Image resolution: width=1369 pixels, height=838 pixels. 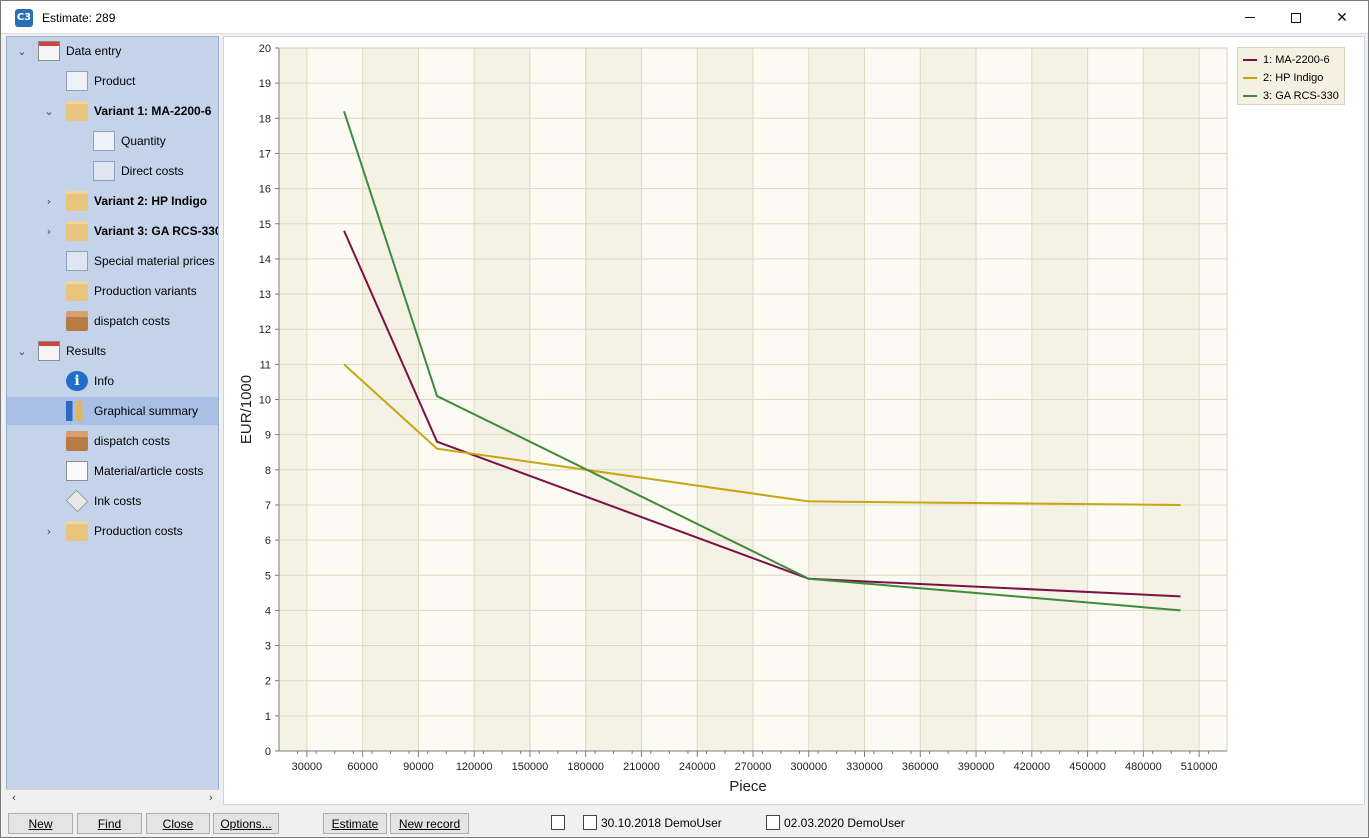 I want to click on app-logo-icon: C3, so click(x=24, y=18).